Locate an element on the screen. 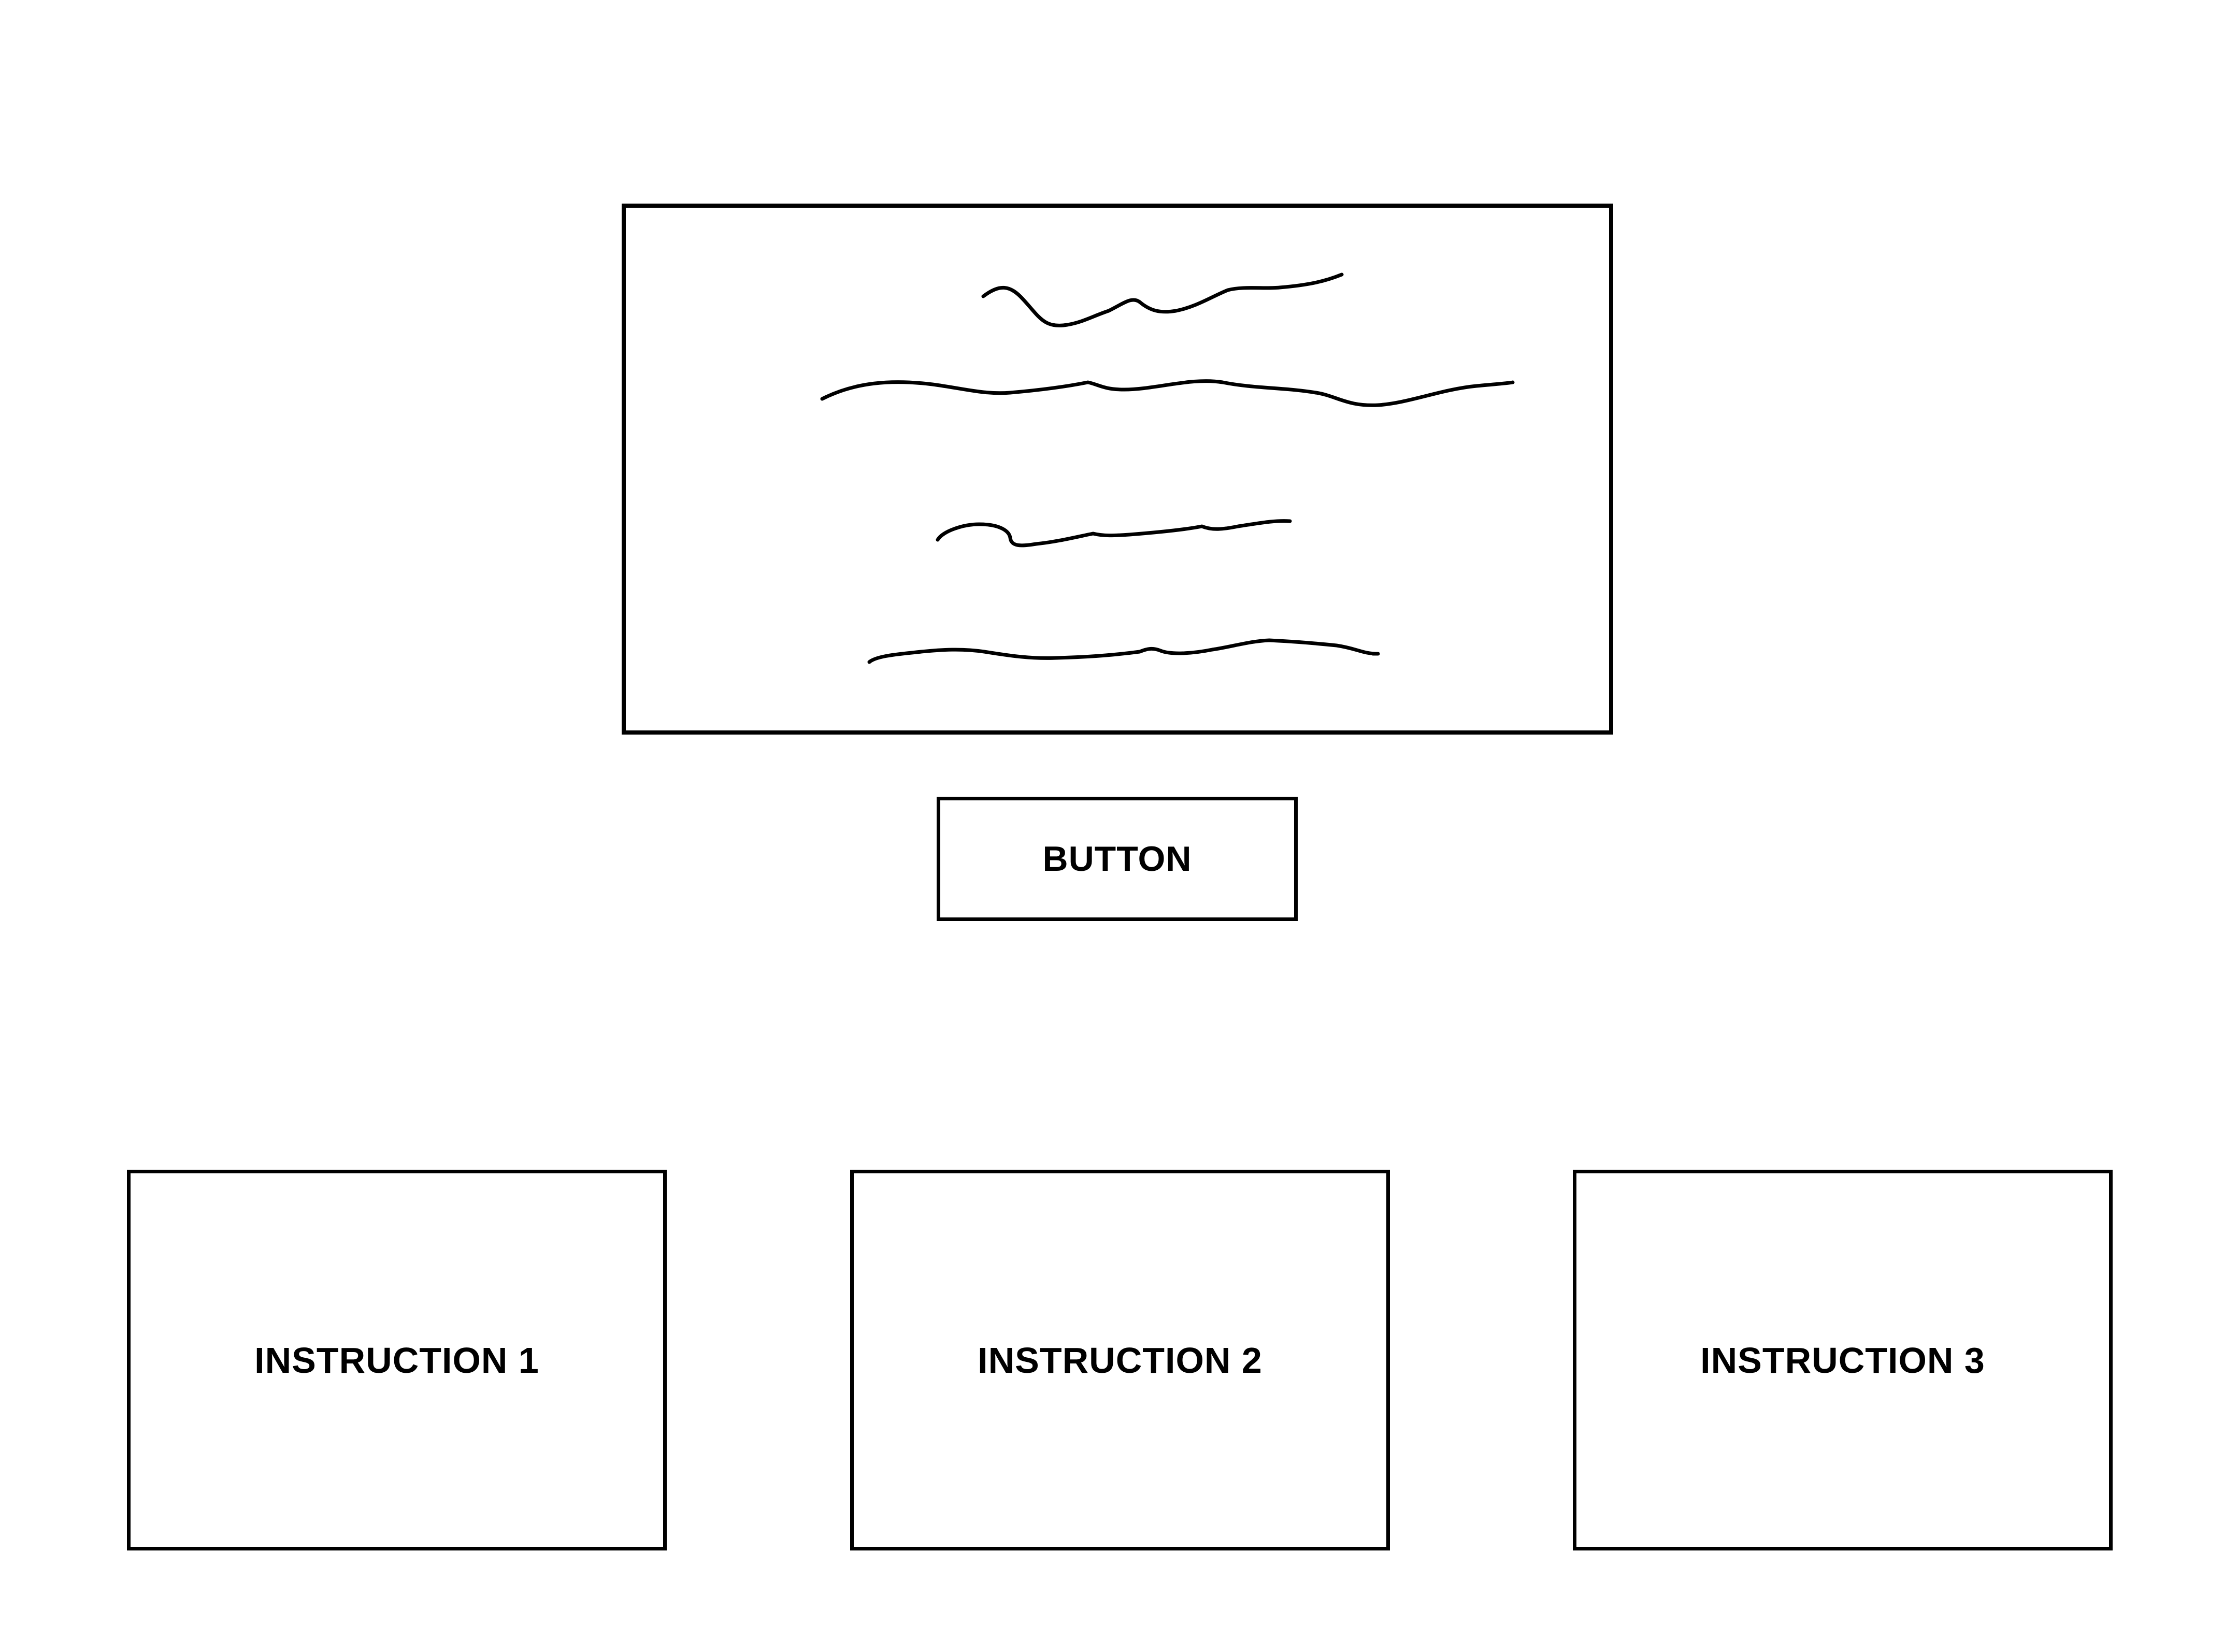 The height and width of the screenshot is (1652, 2238). instruction-card-3: INSTRUCTION 3 is located at coordinates (1843, 1360).